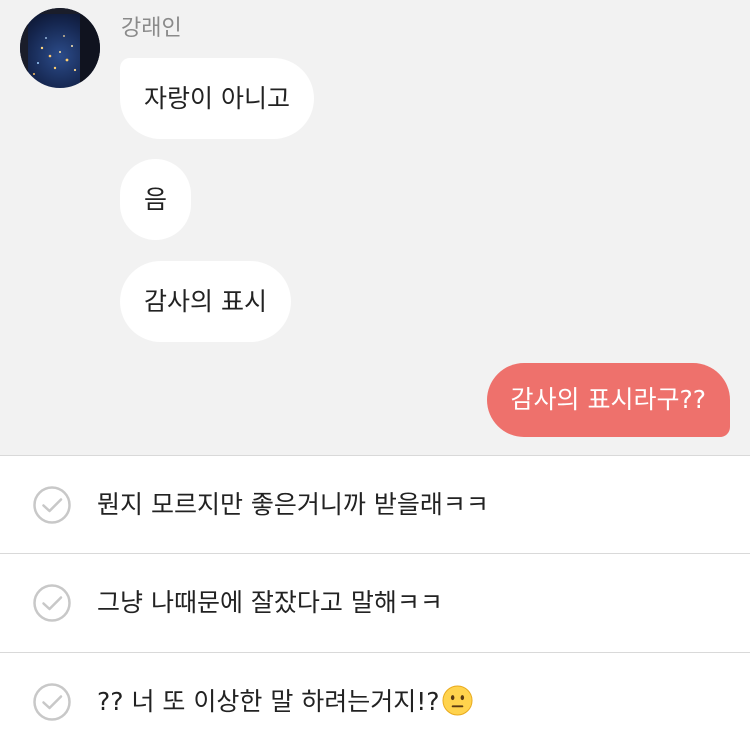 The width and height of the screenshot is (750, 751). I want to click on reply-option-text: 뭔지 모르지만 좋은거니까 받을래ㅋㅋ, so click(293, 504).